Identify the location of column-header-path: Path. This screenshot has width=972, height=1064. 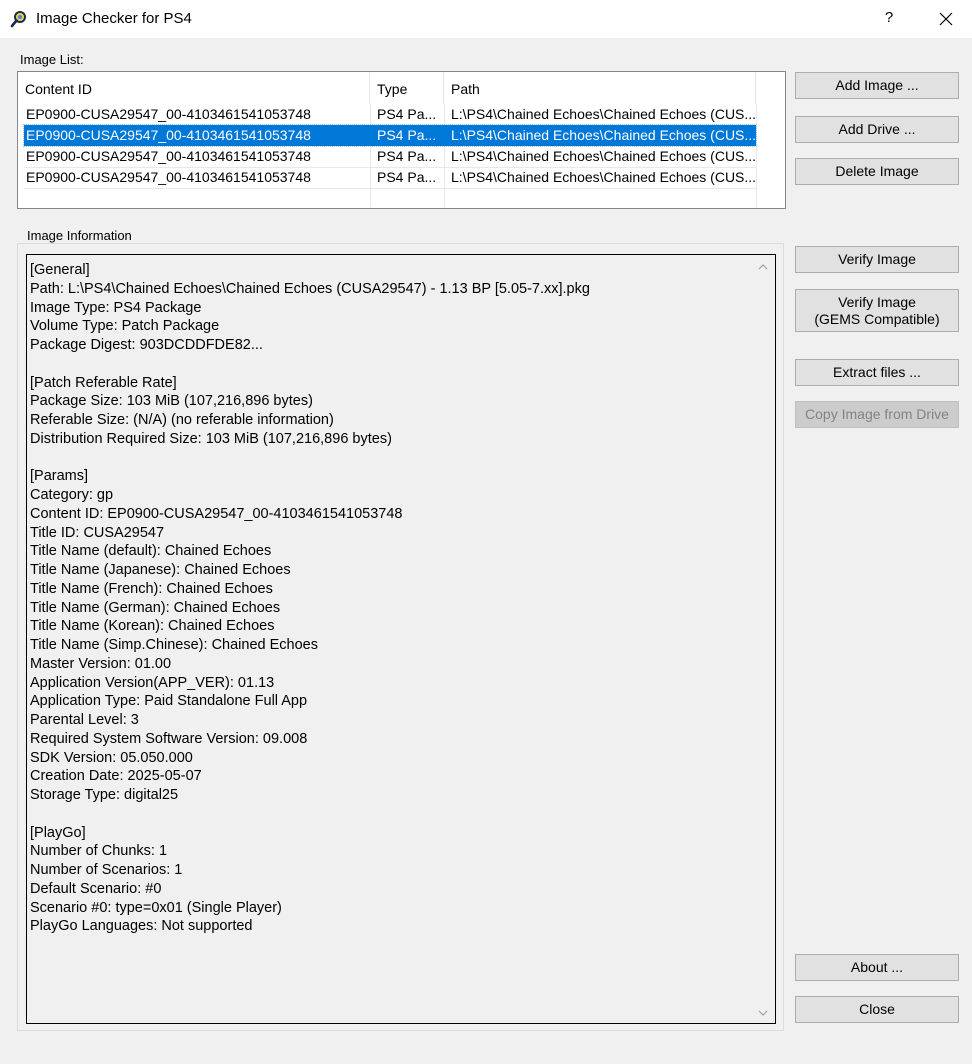
(600, 88).